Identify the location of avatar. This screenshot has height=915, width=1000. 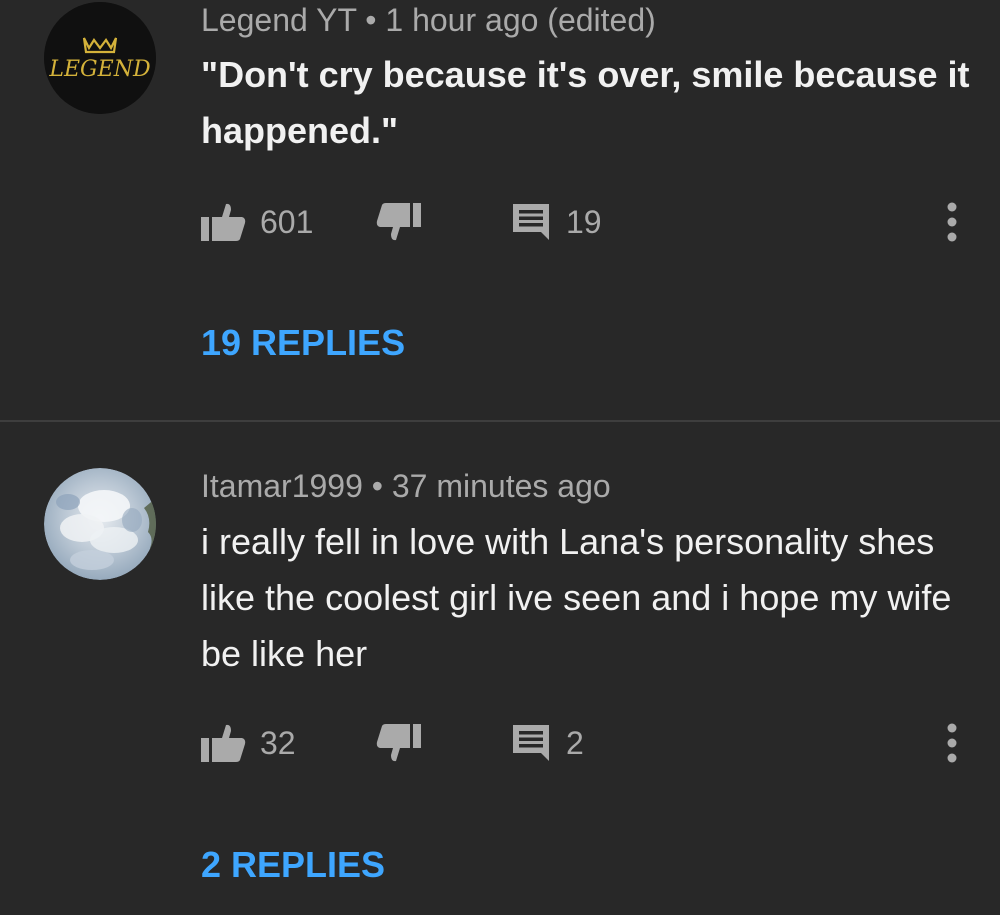
(100, 524).